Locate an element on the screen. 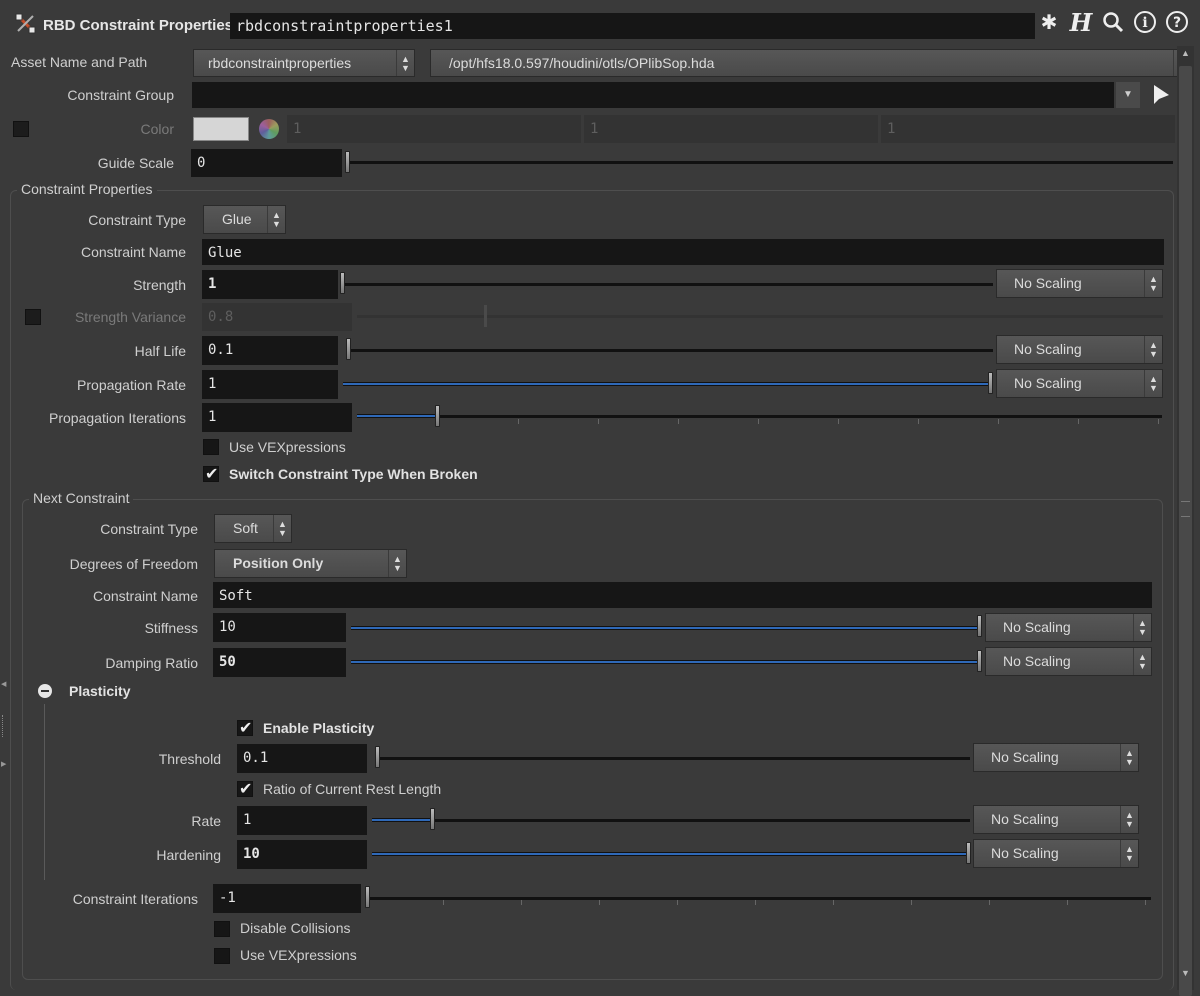 The height and width of the screenshot is (996, 1200). use-vexpressions-2-checkbox is located at coordinates (222, 956).